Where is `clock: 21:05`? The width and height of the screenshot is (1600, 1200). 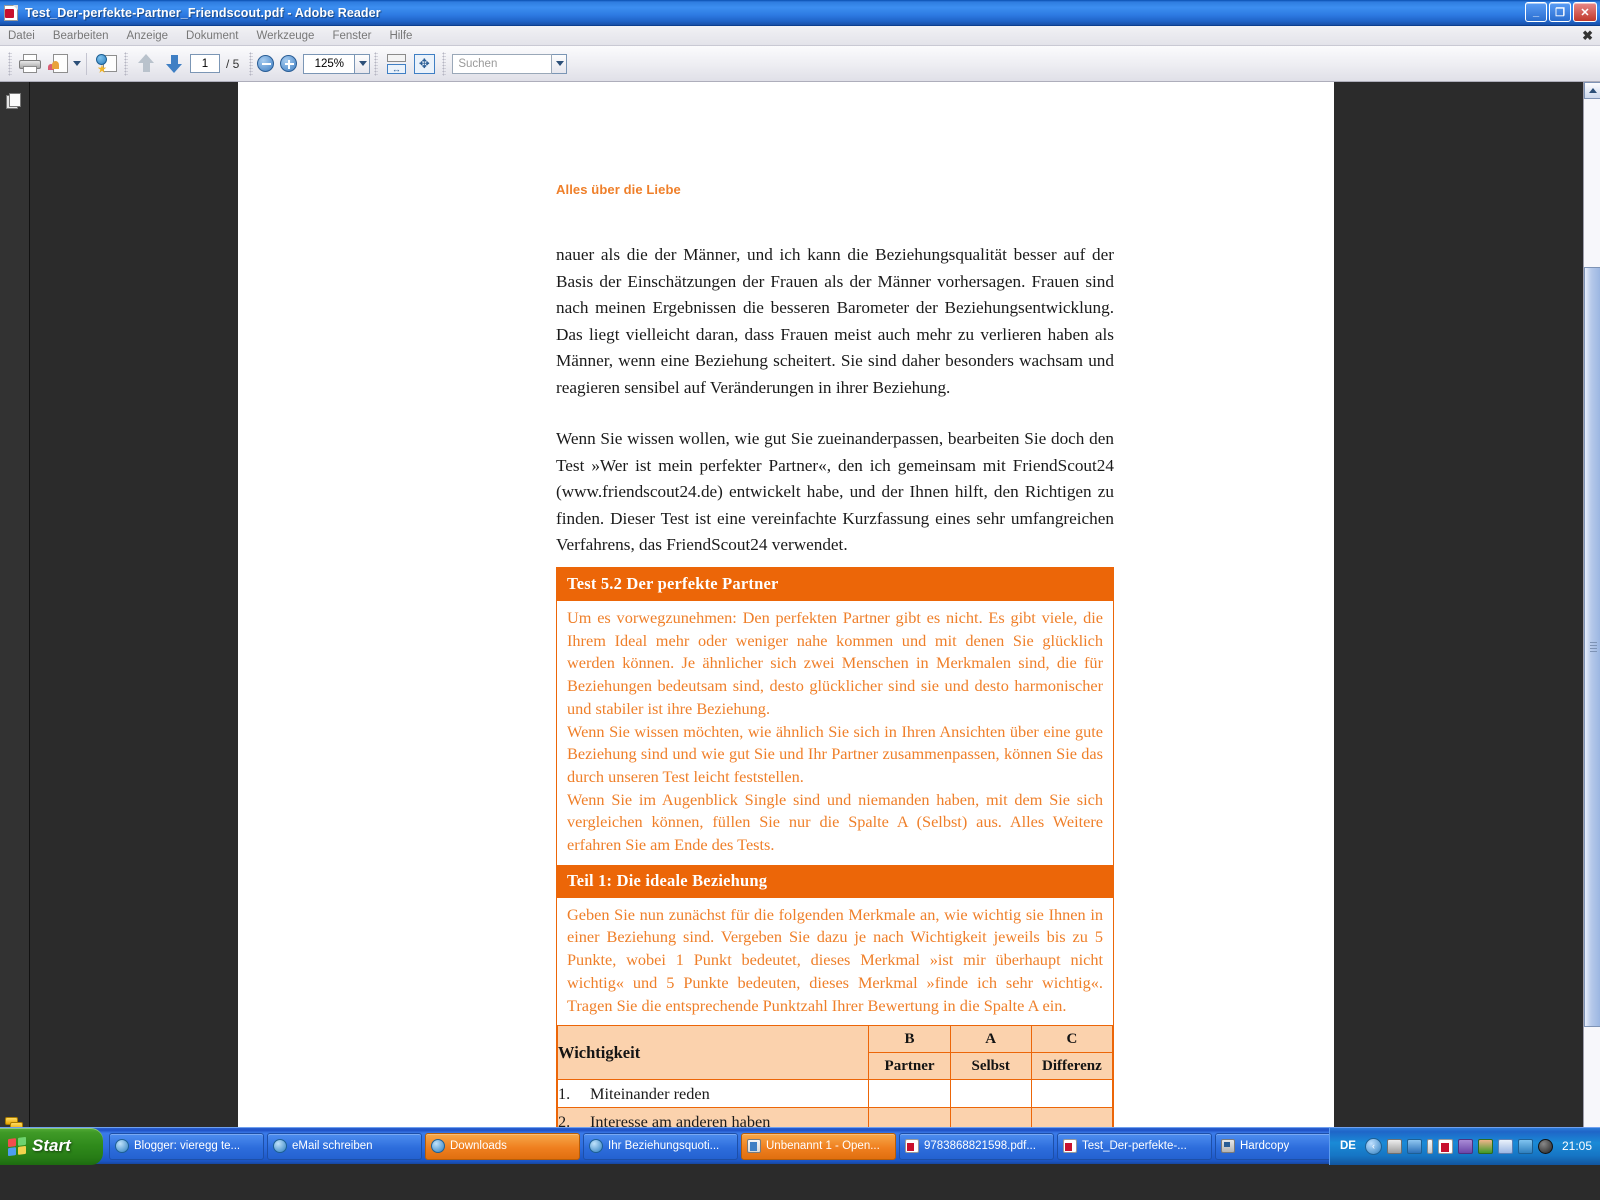 clock: 21:05 is located at coordinates (1577, 1146).